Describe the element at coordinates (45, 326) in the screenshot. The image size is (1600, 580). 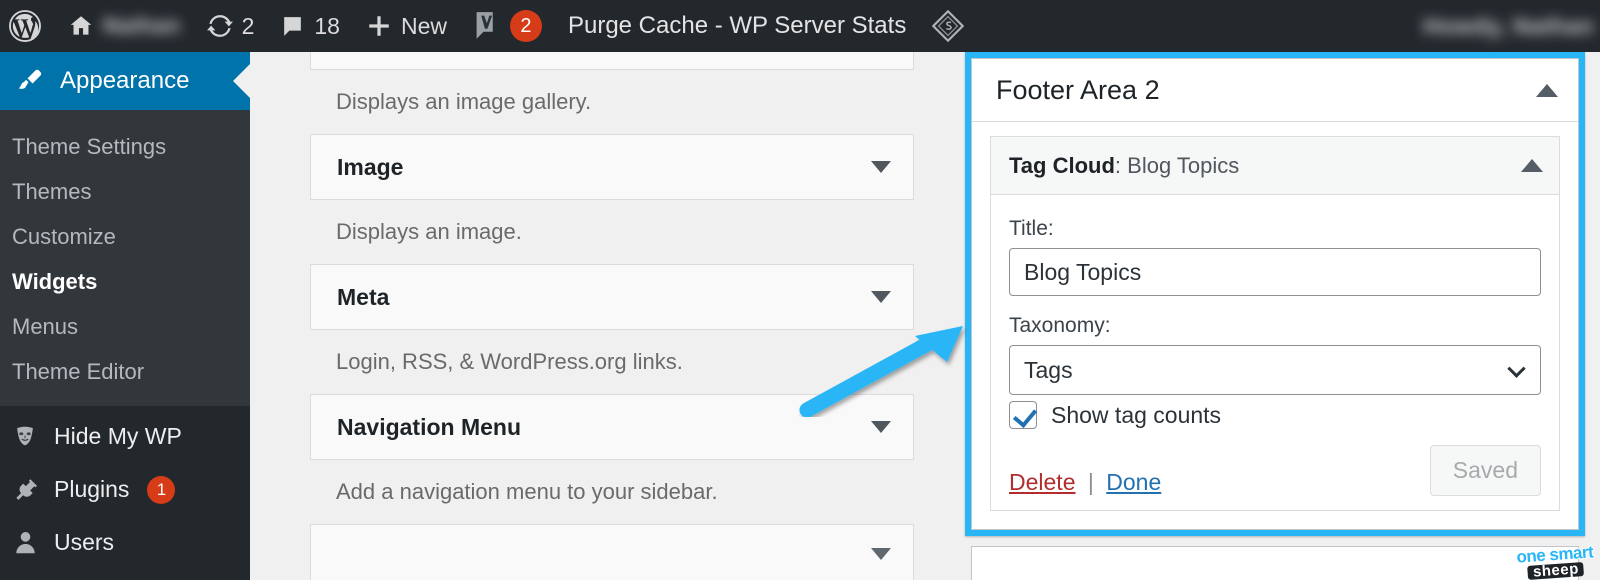
I see `submenu-label: Menus` at that location.